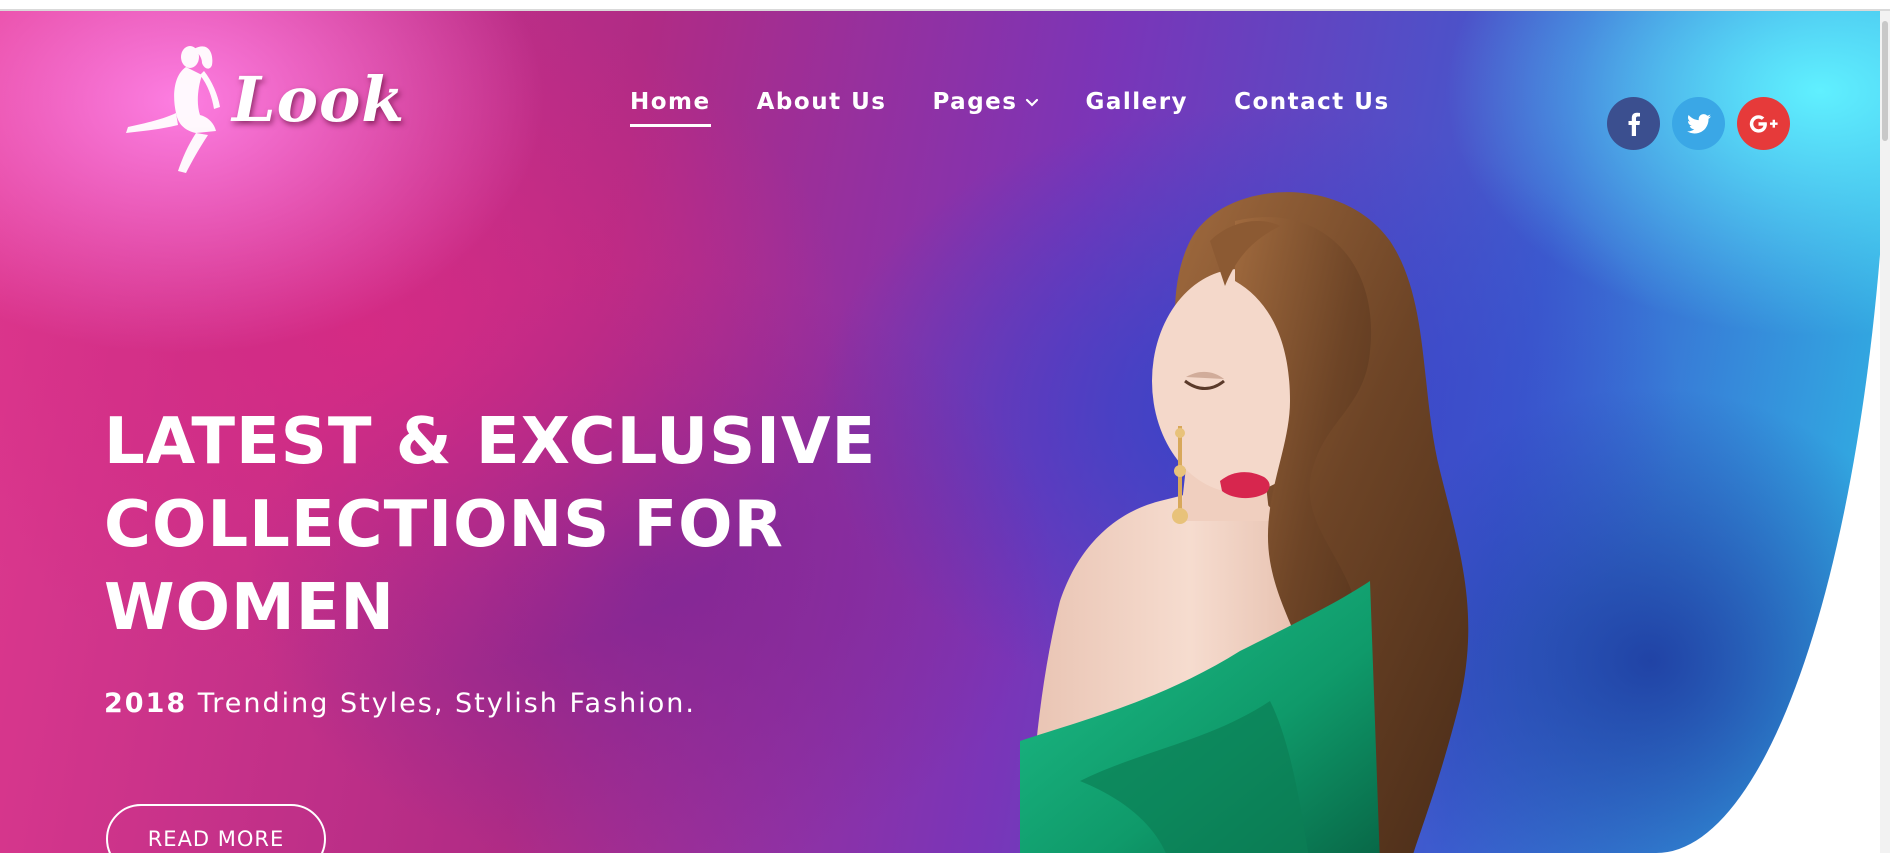  I want to click on subline-year: 2018, so click(146, 703).